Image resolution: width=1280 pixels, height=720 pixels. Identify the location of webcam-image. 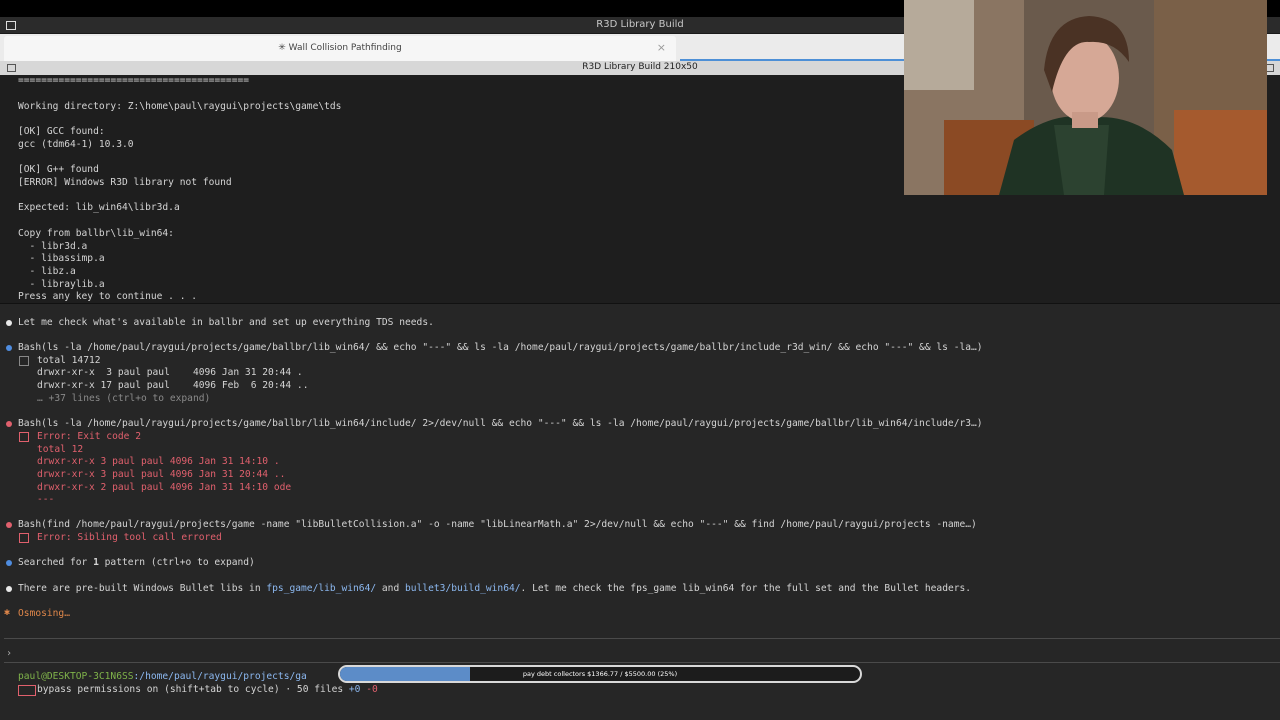
(1085, 97).